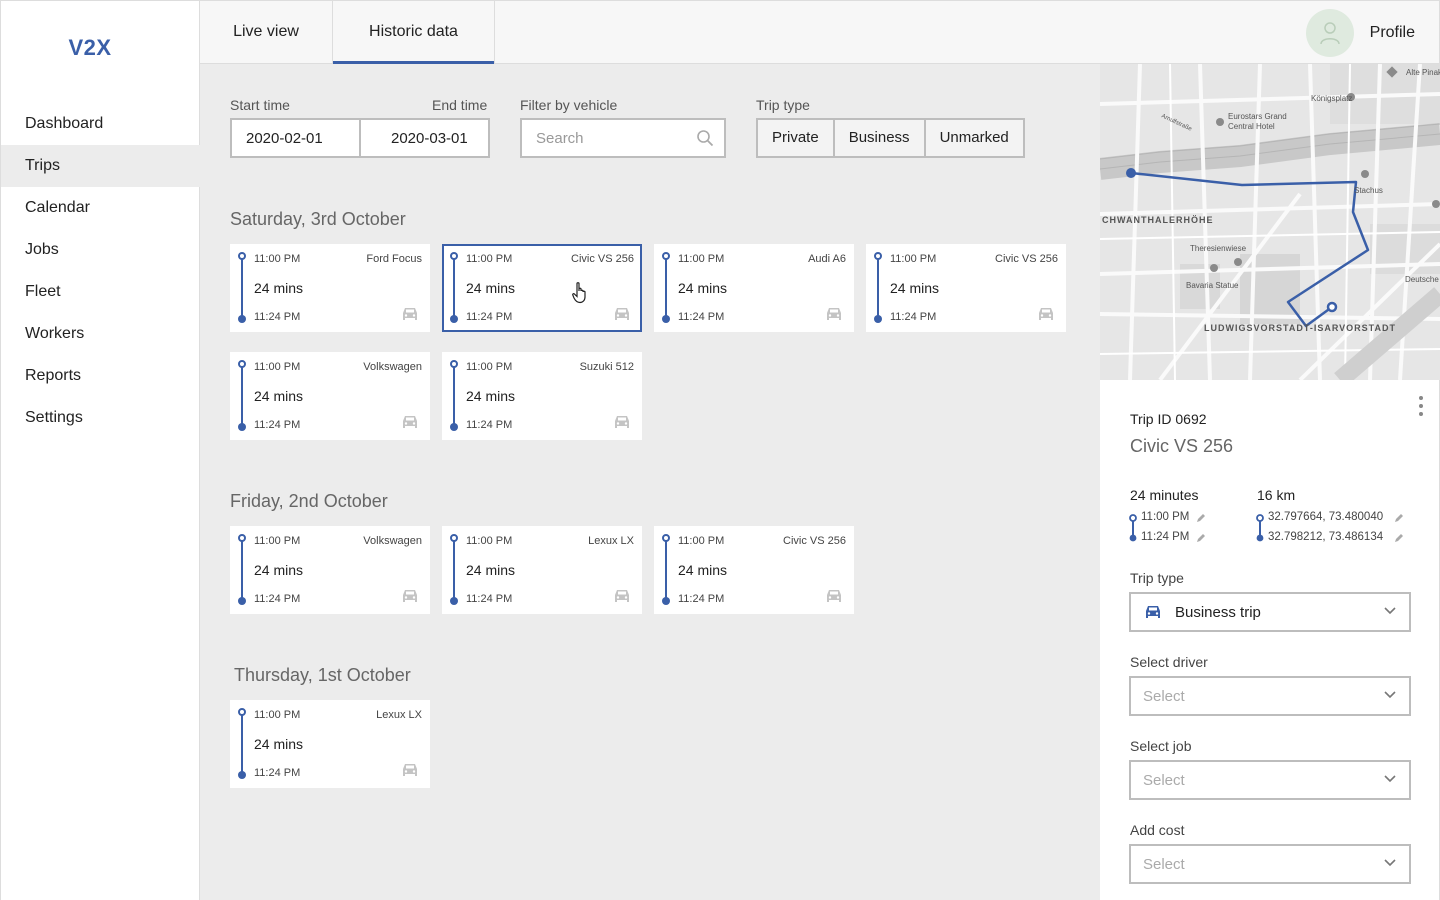 This screenshot has width=1440, height=900. Describe the element at coordinates (90, 47) in the screenshot. I see `app-logo: V2X` at that location.